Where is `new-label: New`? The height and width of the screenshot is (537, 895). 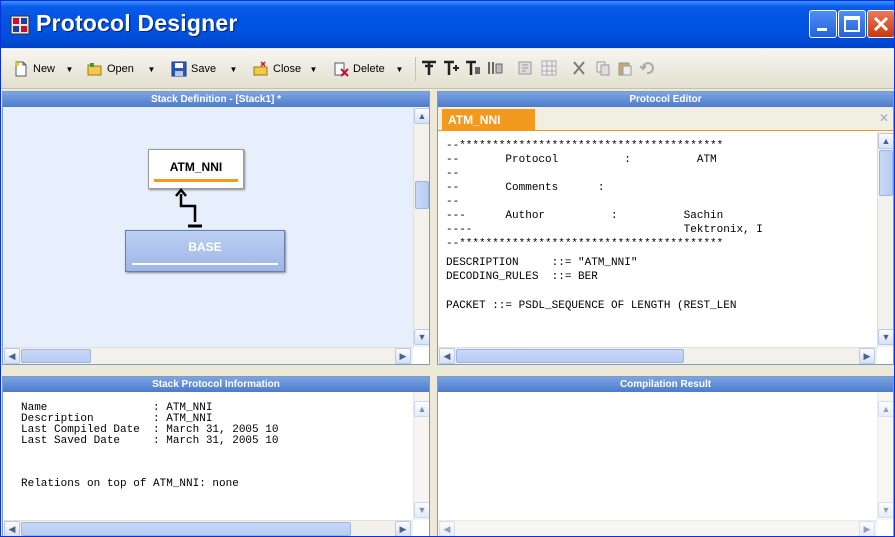
new-label: New is located at coordinates (44, 69).